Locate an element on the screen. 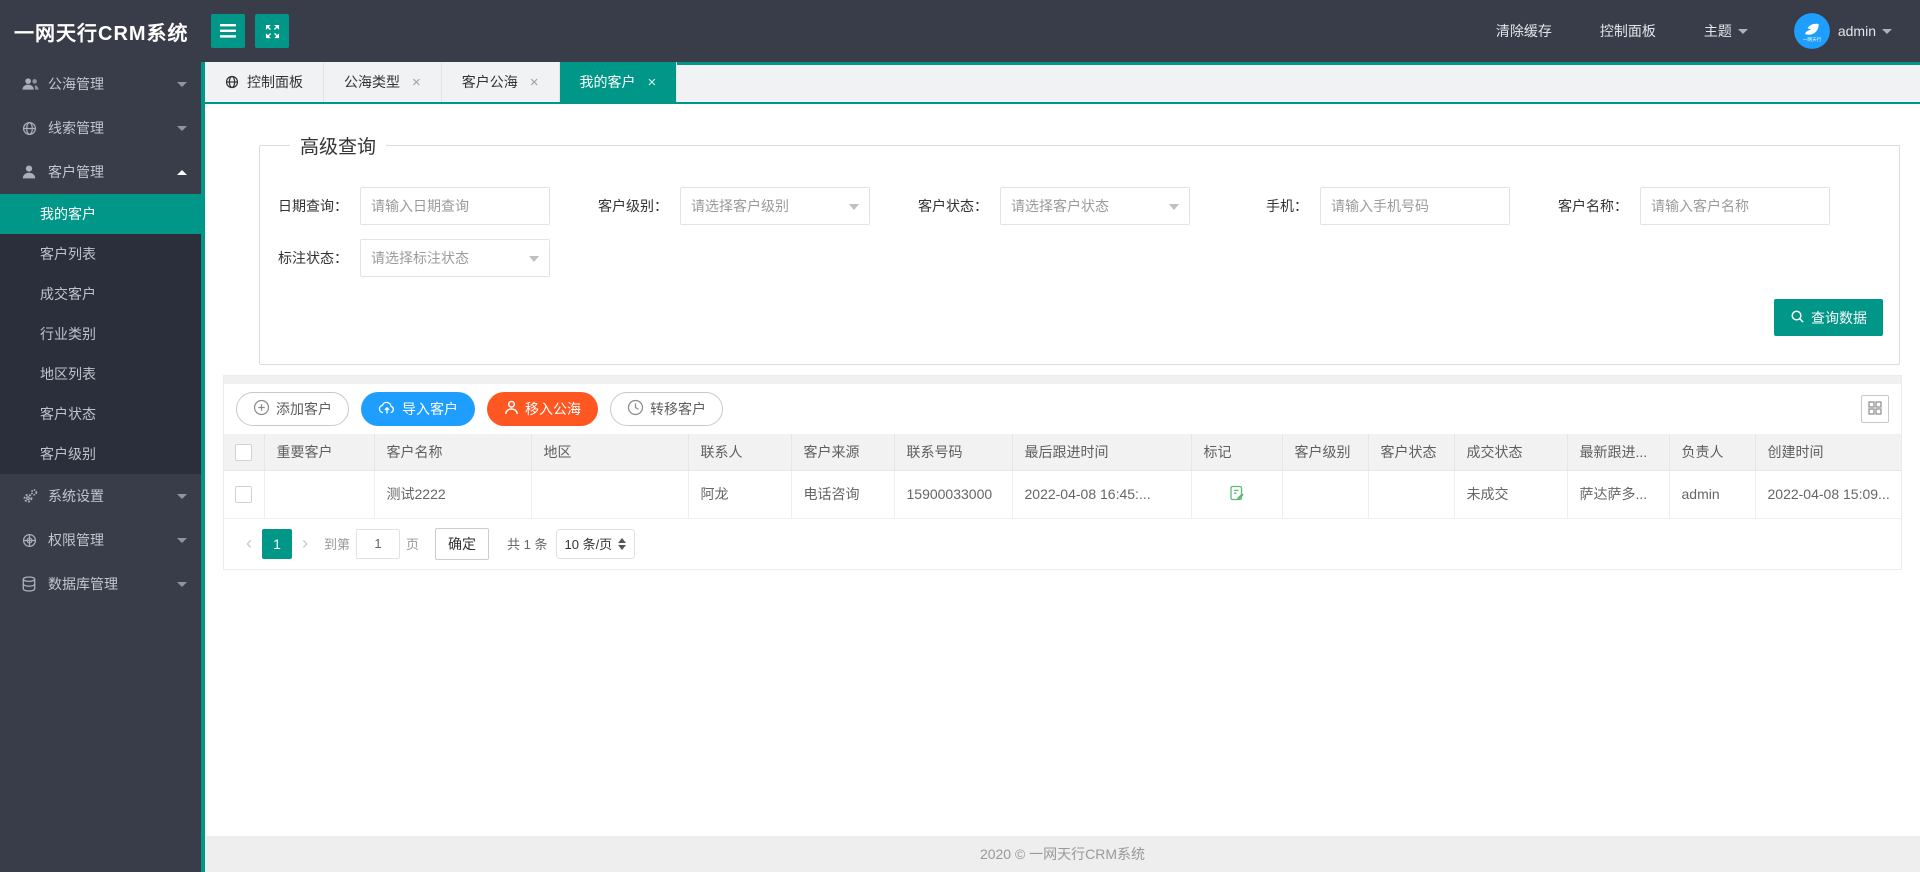 This screenshot has width=1920, height=872. tab-bar: 控制面板 公海类型 × 客户公海 × 我的客户 × is located at coordinates (1062, 83).